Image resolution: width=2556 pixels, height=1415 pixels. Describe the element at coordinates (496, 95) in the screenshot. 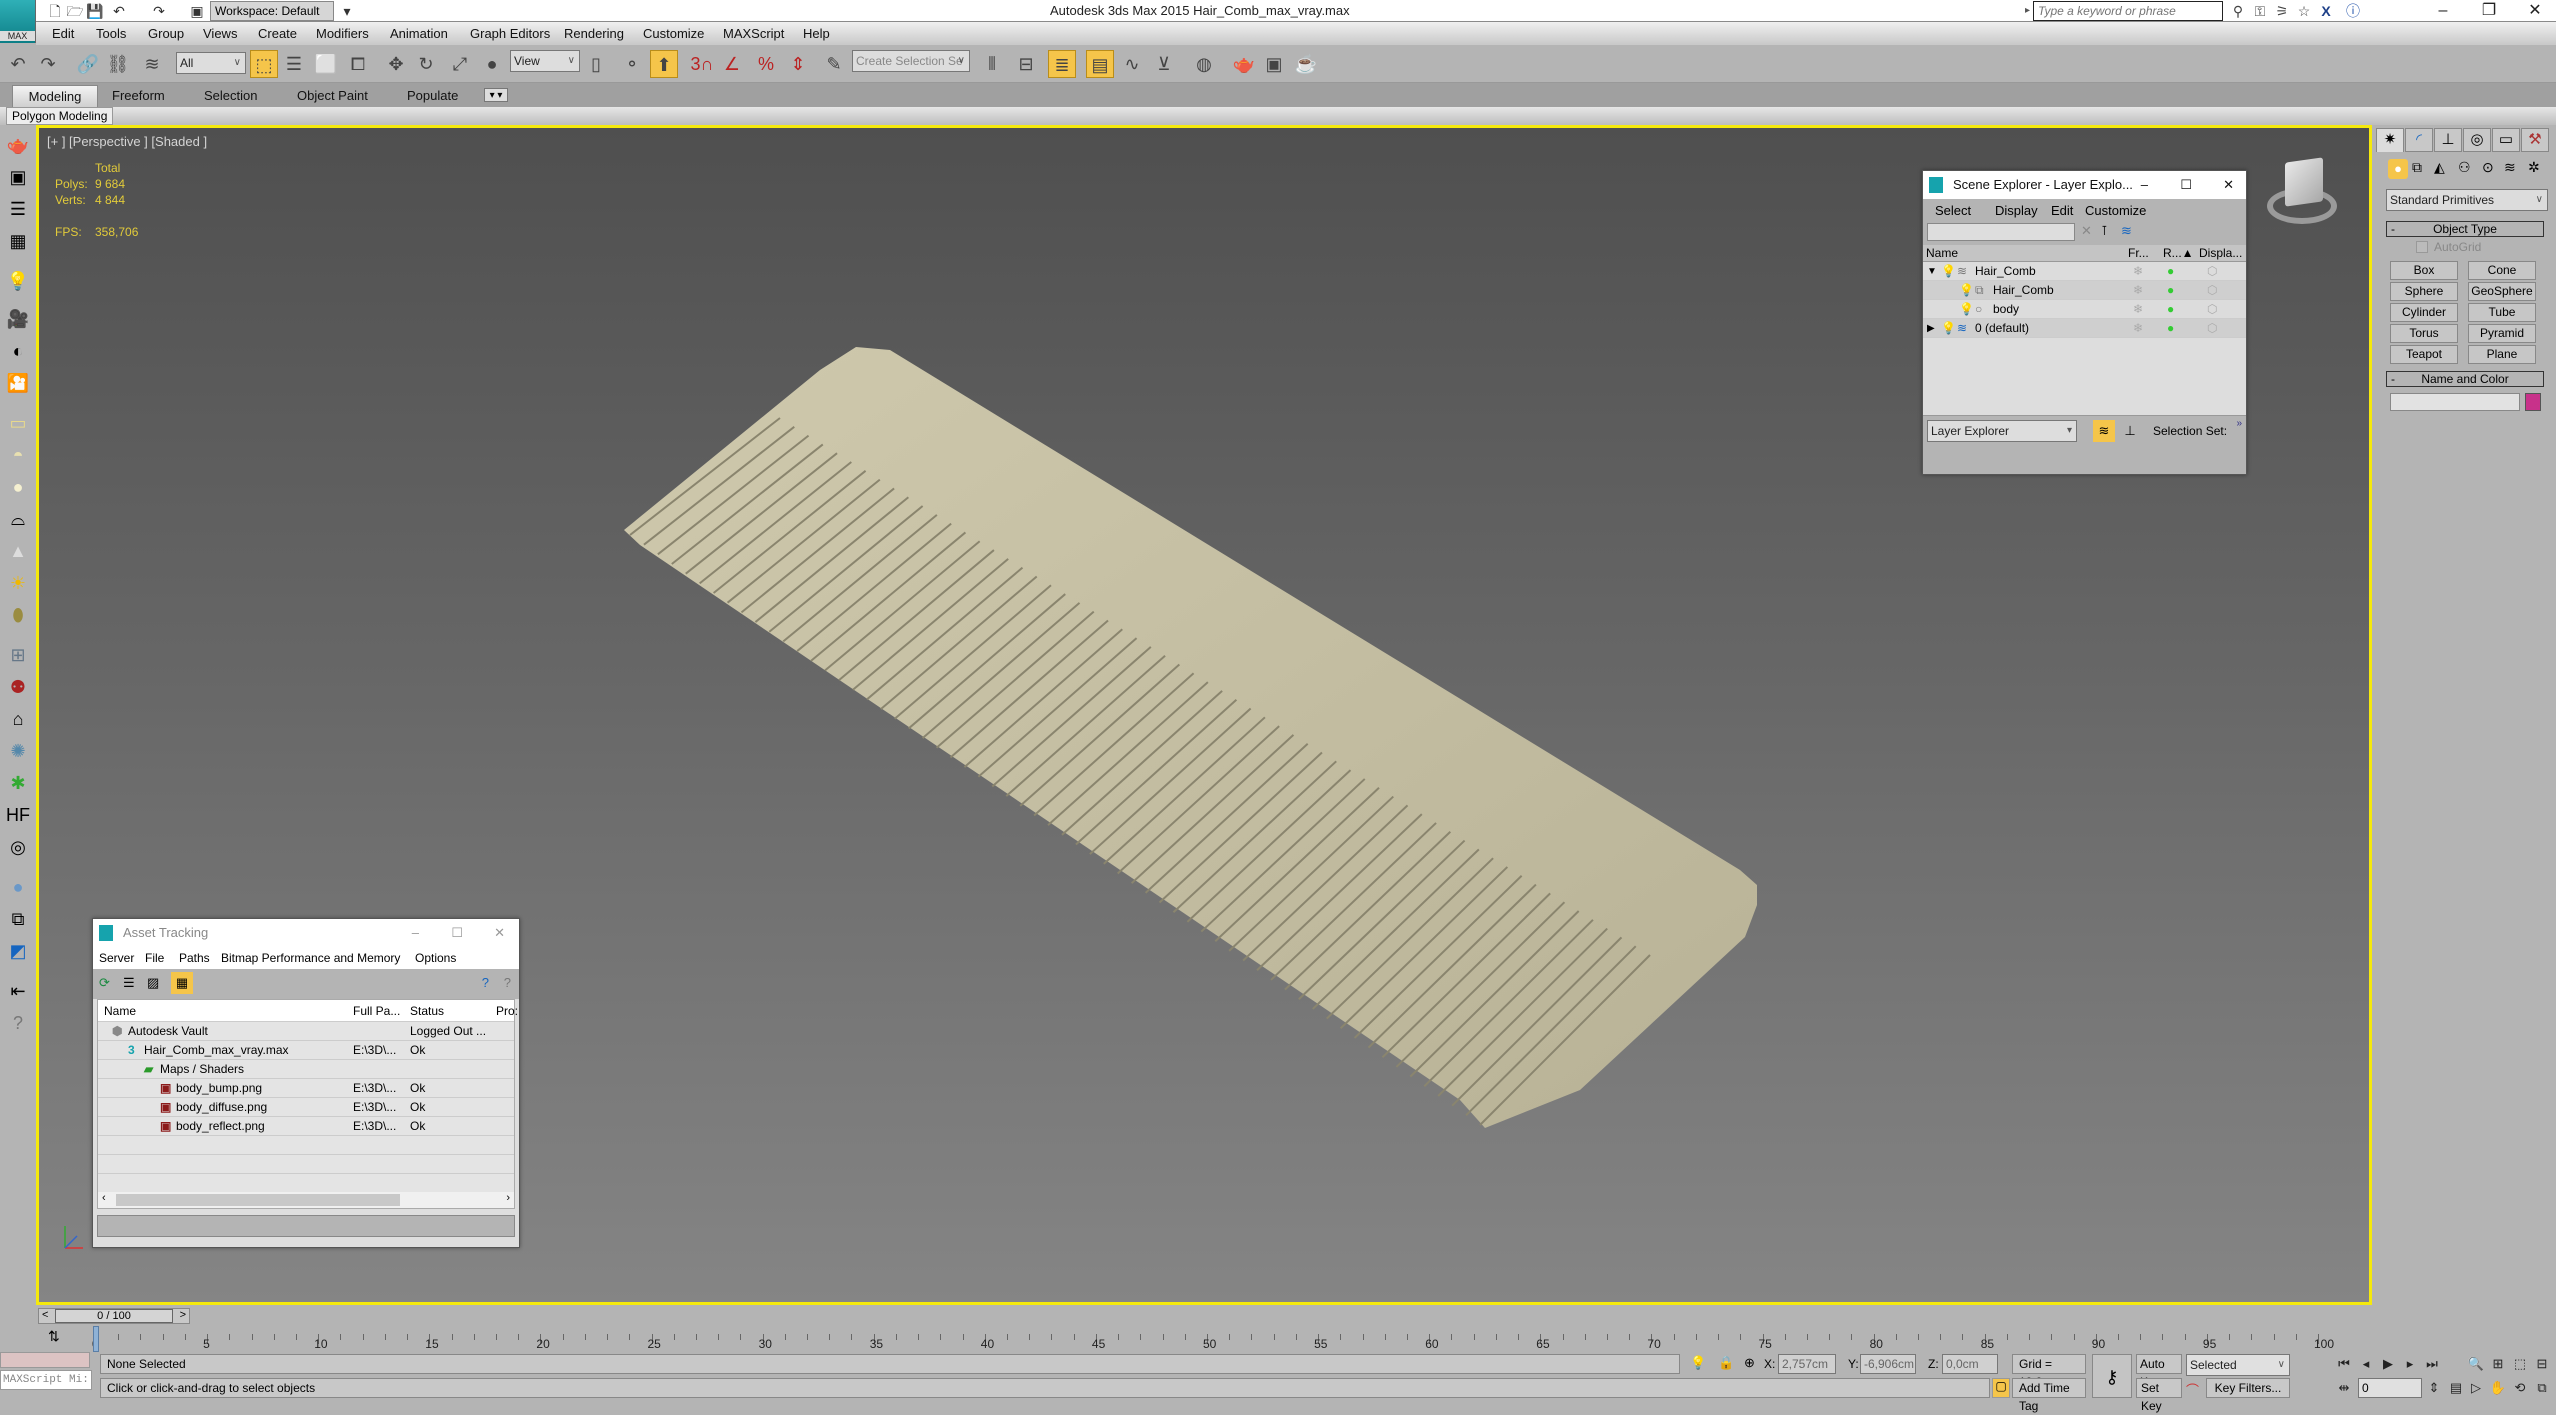

I see `ribbon-options-icon: ▾ ▾` at that location.